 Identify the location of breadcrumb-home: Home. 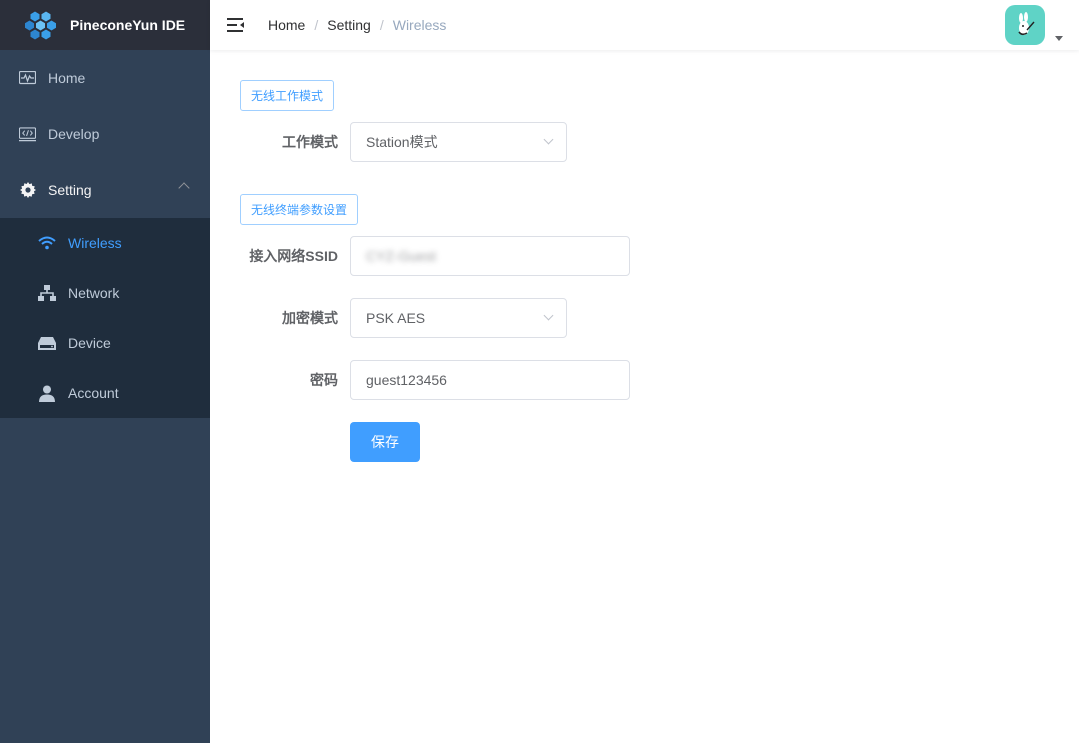
(286, 25).